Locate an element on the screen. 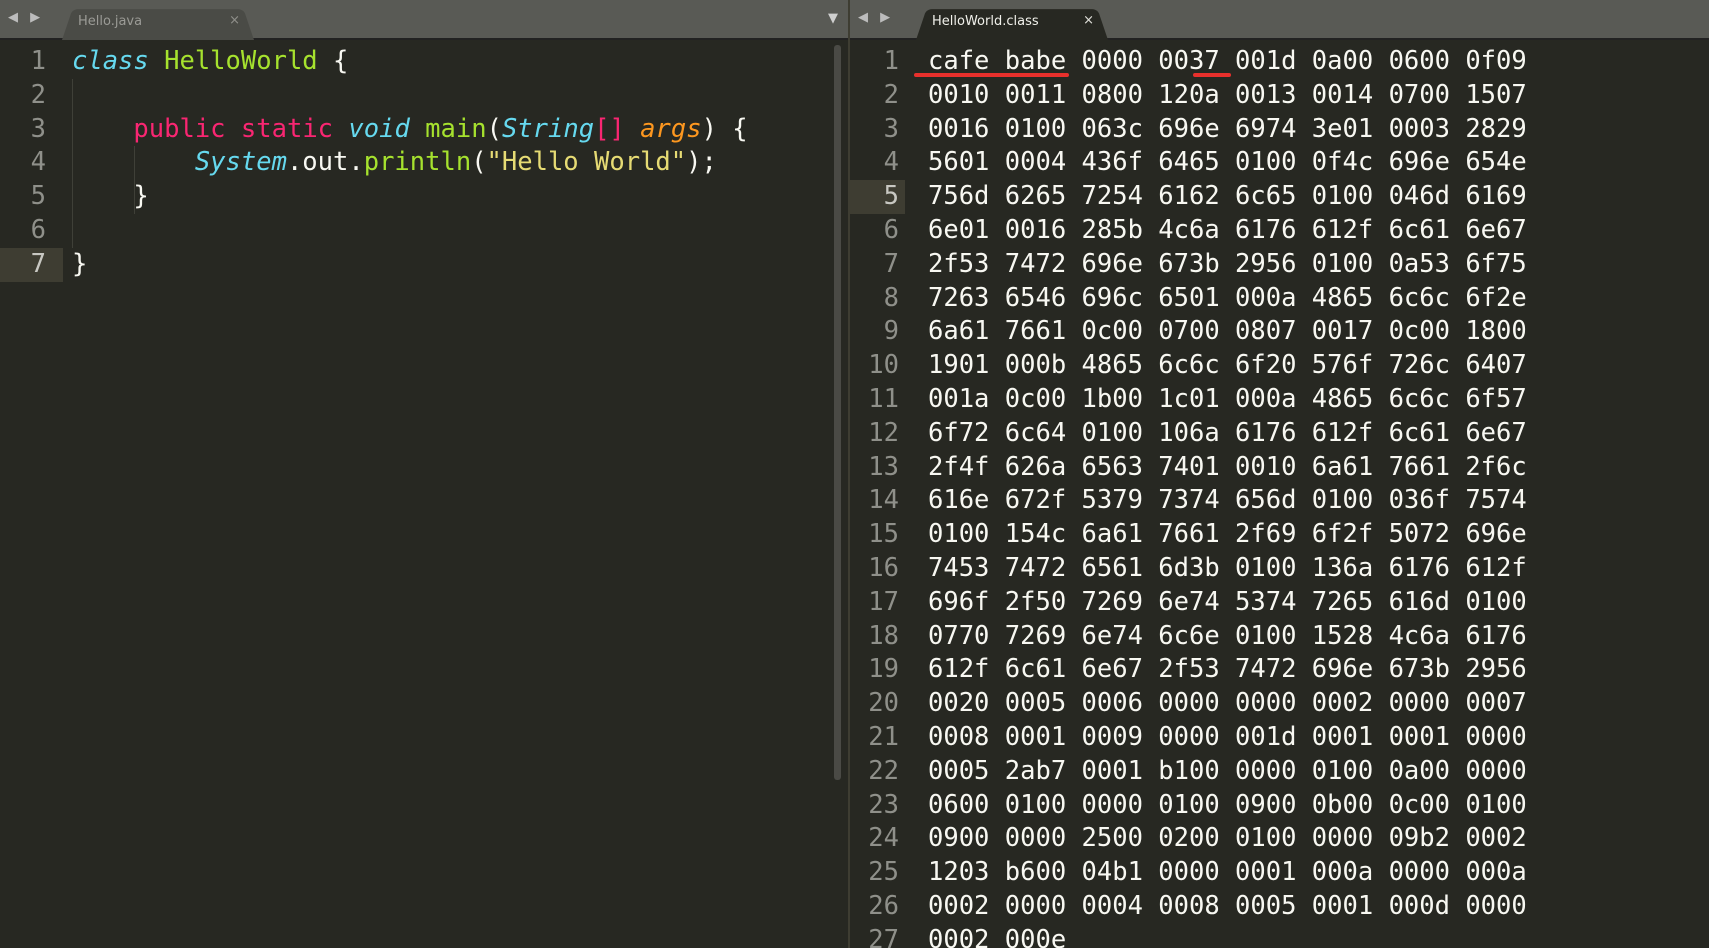 This screenshot has width=1709, height=948. code-token: ) { is located at coordinates (724, 128).